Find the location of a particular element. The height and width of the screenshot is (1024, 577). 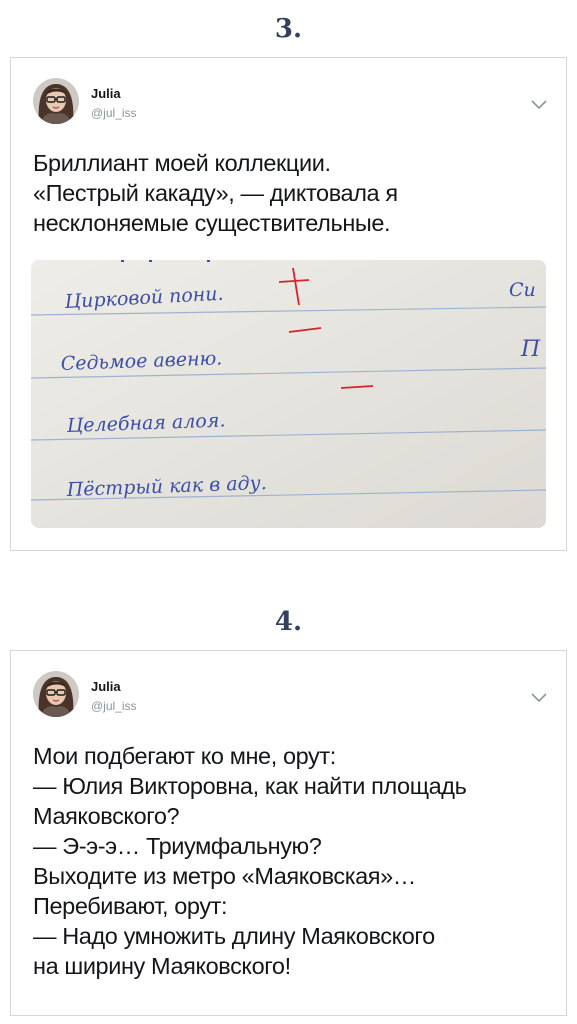

handwriting-line: Си is located at coordinates (522, 290).